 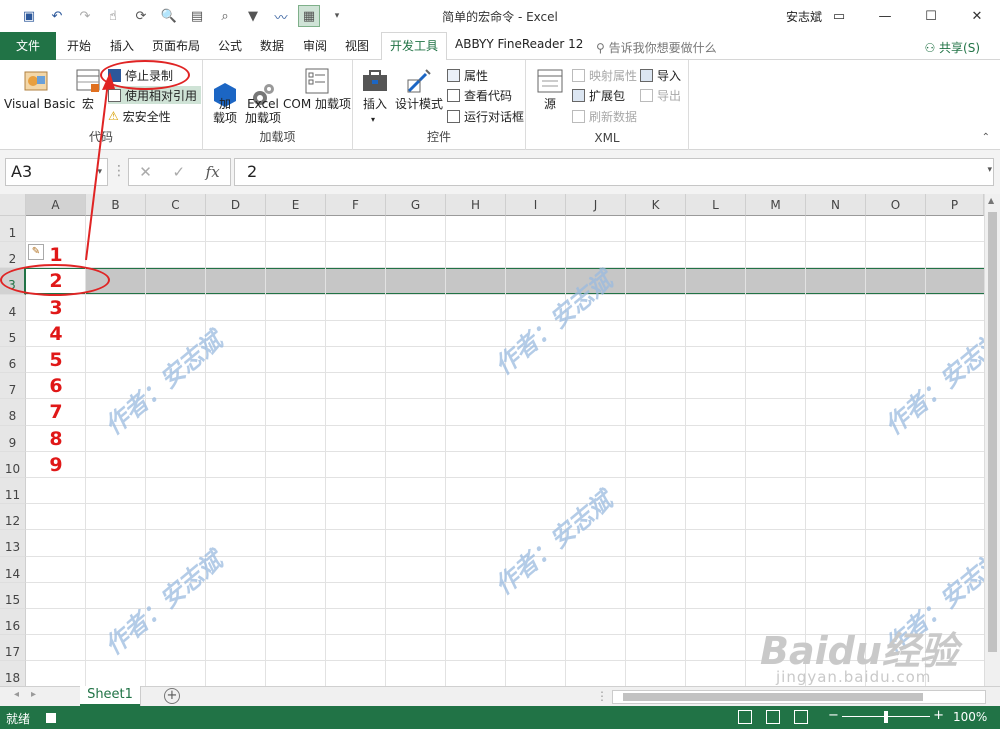 What do you see at coordinates (230, 45) in the screenshot?
I see `tab-formulas: 公式` at bounding box center [230, 45].